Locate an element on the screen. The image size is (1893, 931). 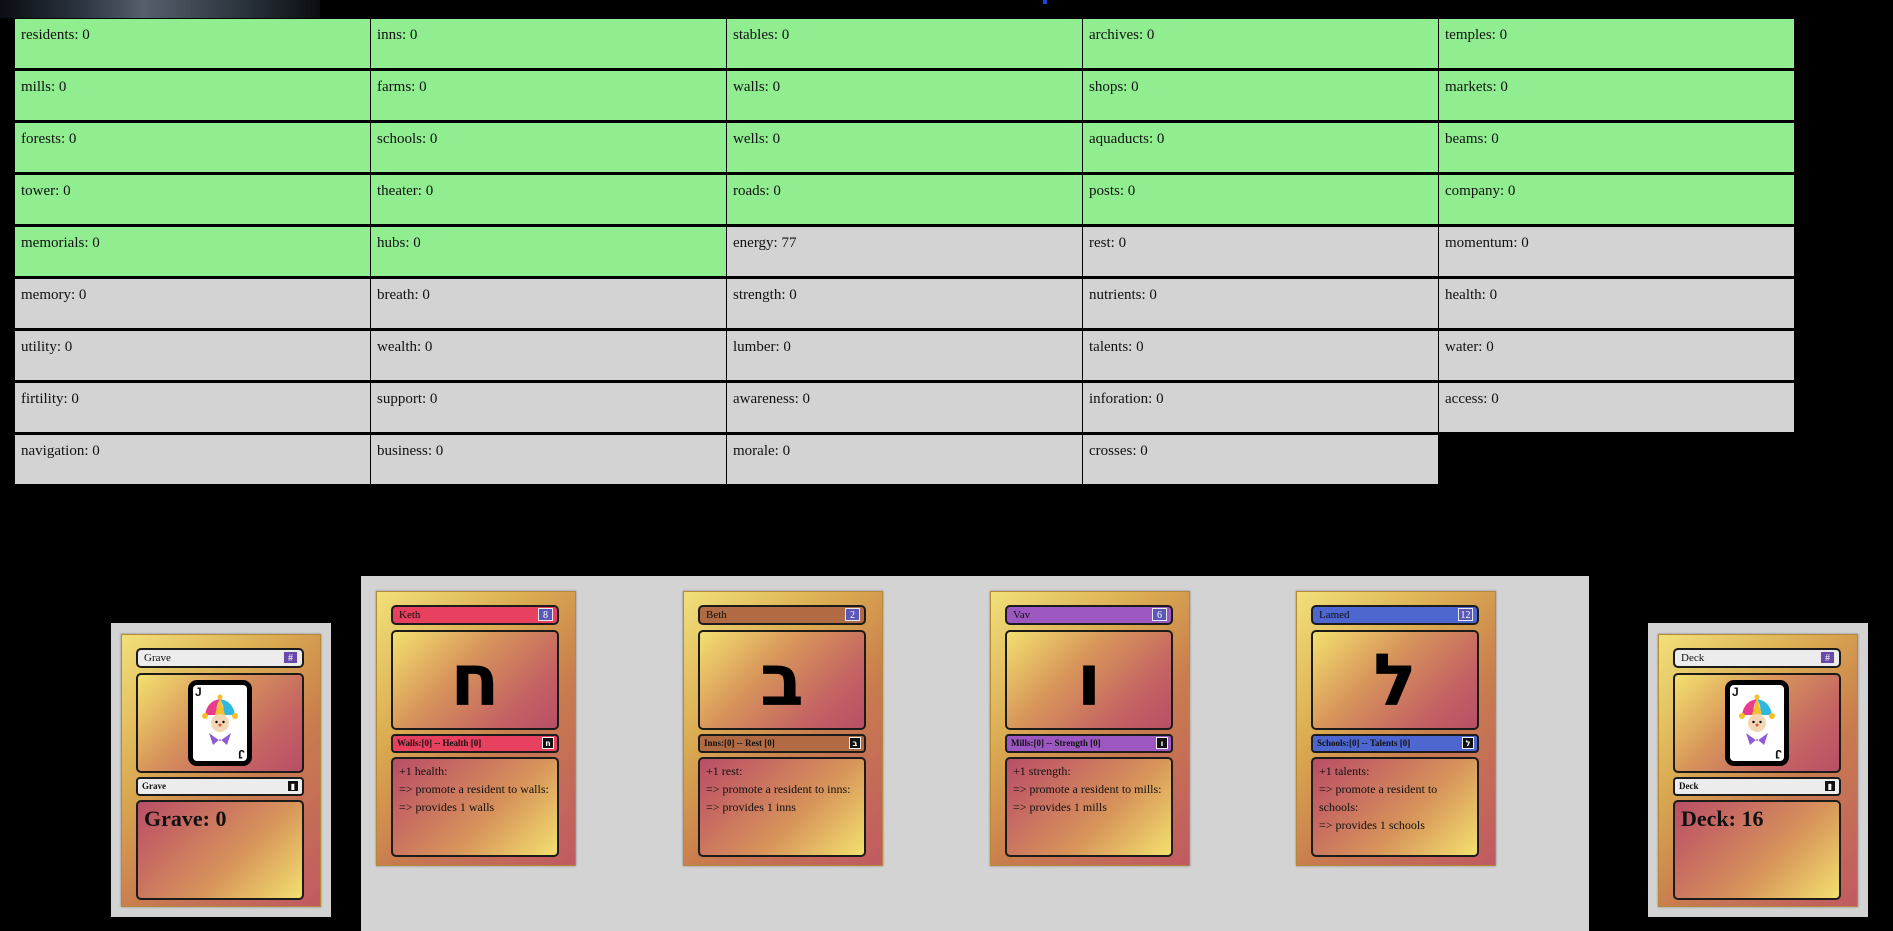
grave-title-bar: Grave # is located at coordinates (220, 658).